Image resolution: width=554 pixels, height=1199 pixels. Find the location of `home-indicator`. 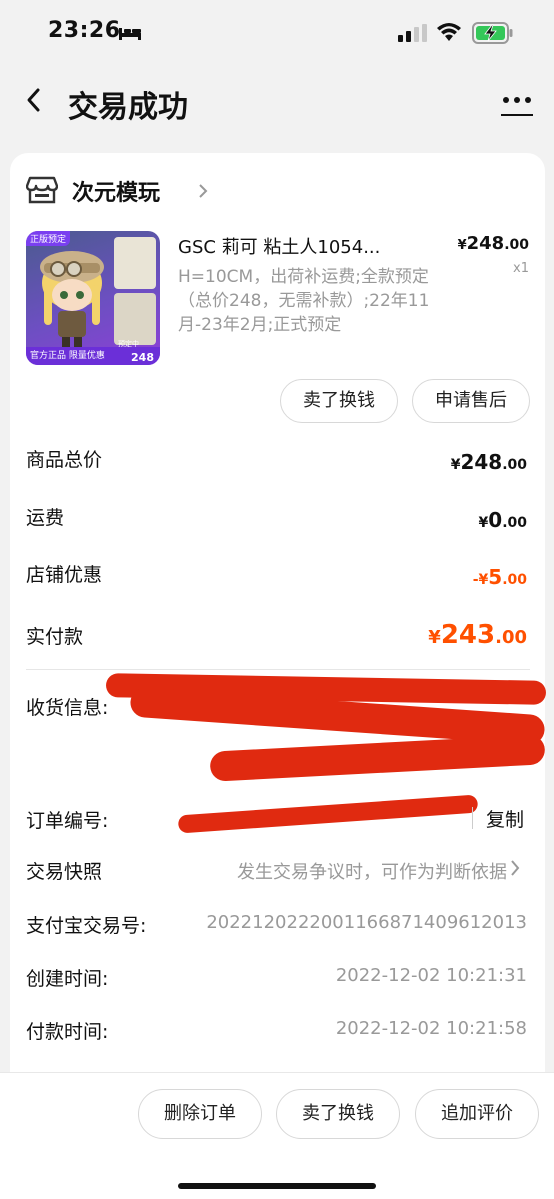

home-indicator is located at coordinates (277, 1186).